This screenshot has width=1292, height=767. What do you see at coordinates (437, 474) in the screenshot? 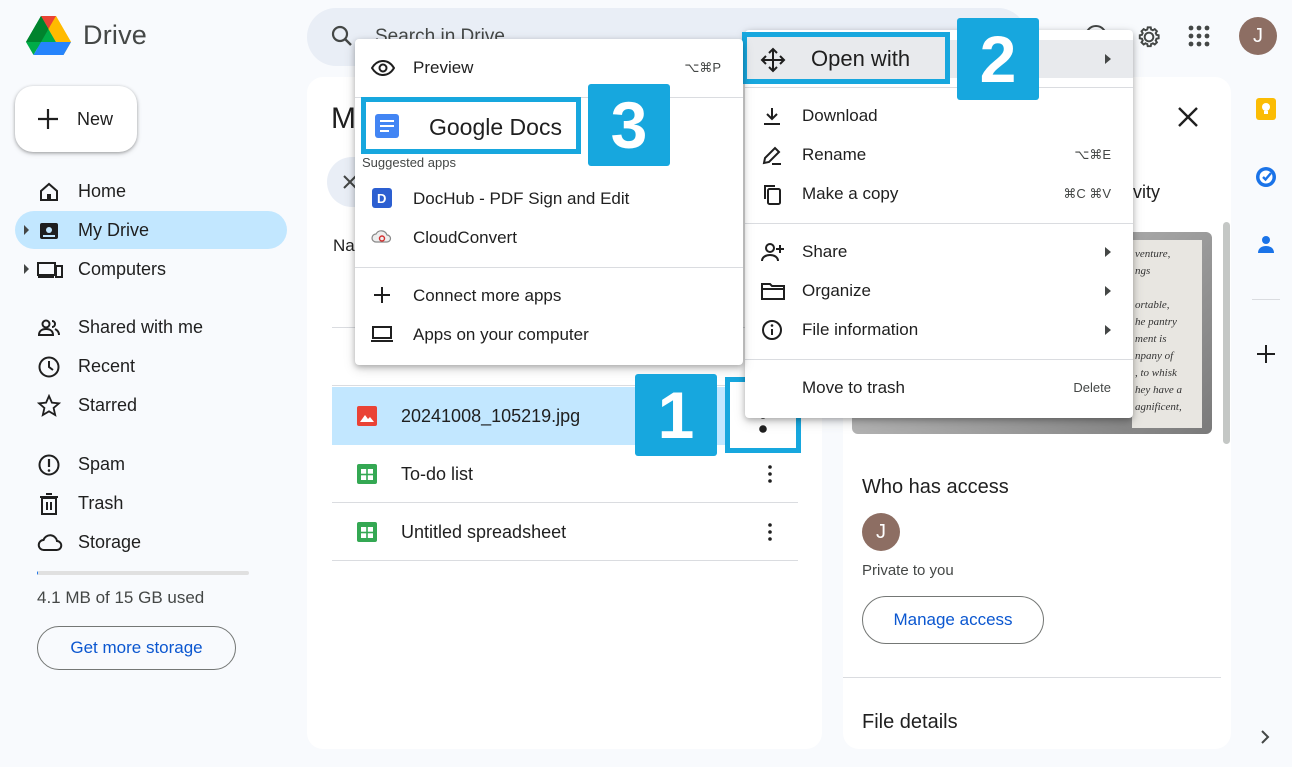
I see `file-name: To-do list` at bounding box center [437, 474].